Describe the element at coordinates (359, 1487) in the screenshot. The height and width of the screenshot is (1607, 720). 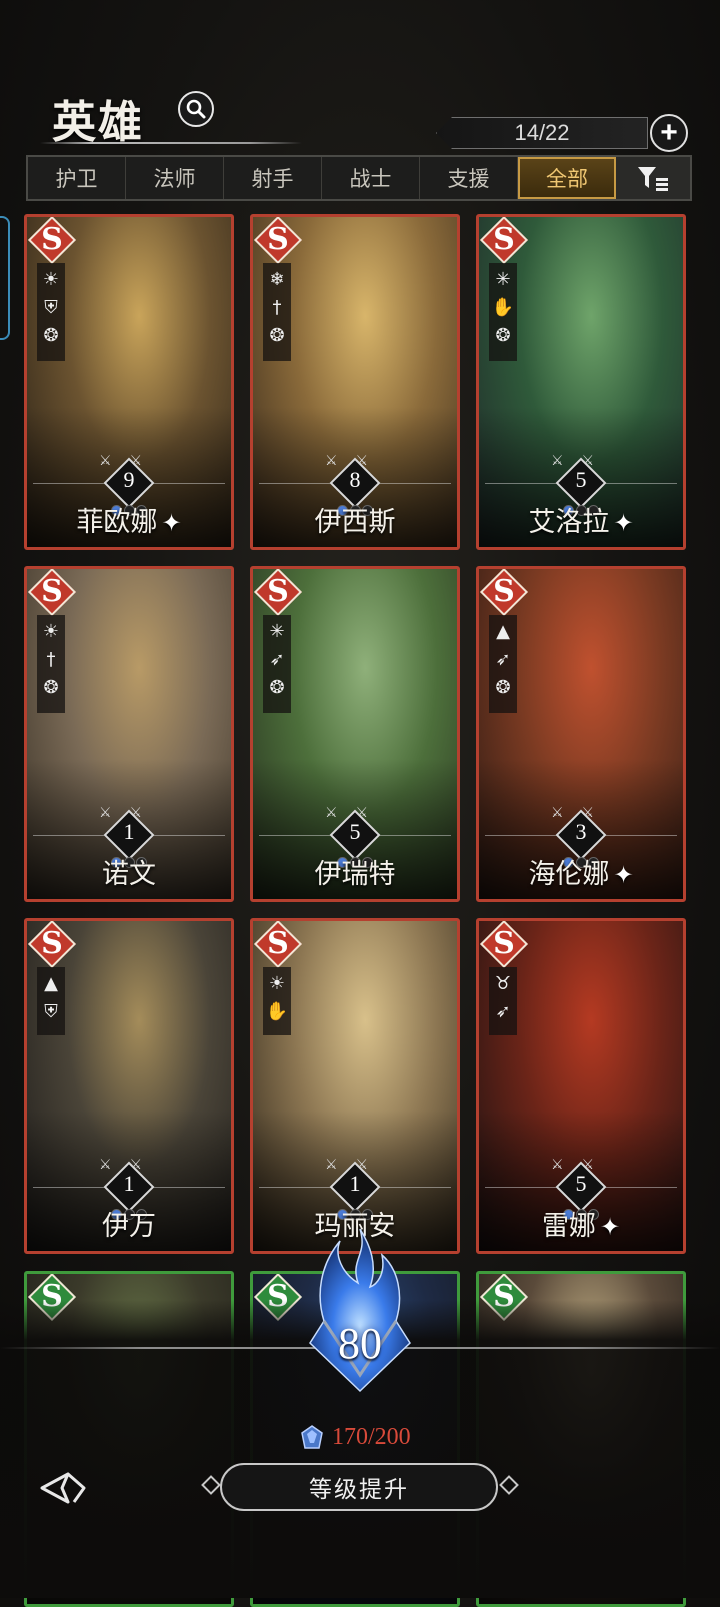
I see `level-up-button: 等级提升` at that location.